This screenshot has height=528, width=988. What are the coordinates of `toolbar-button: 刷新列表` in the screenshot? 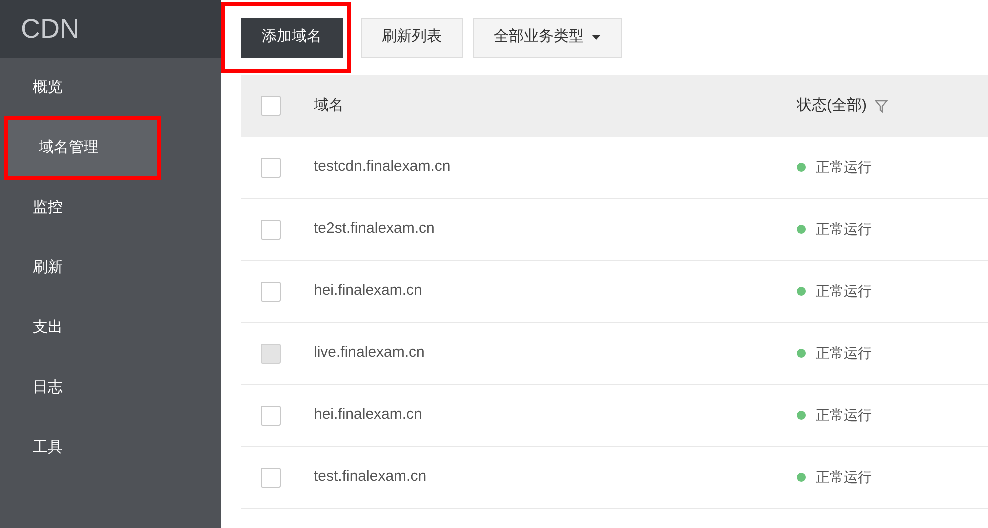 It's located at (412, 38).